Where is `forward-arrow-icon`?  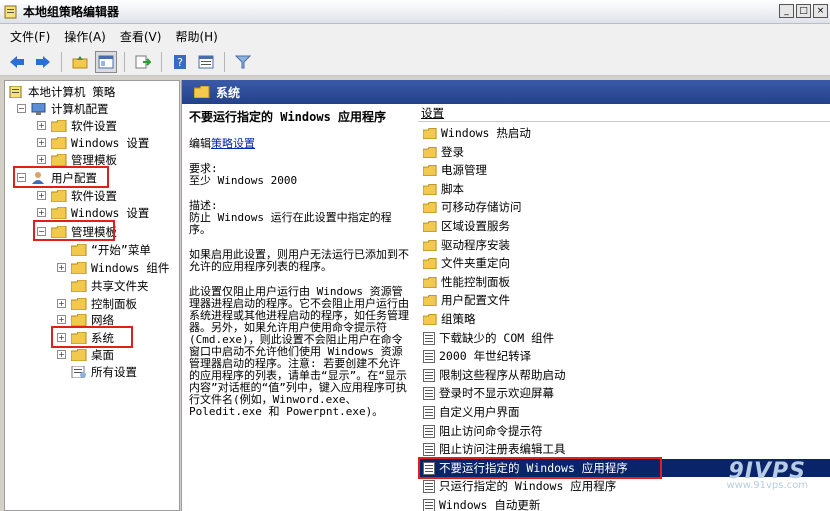
forward-arrow-icon is located at coordinates (43, 61).